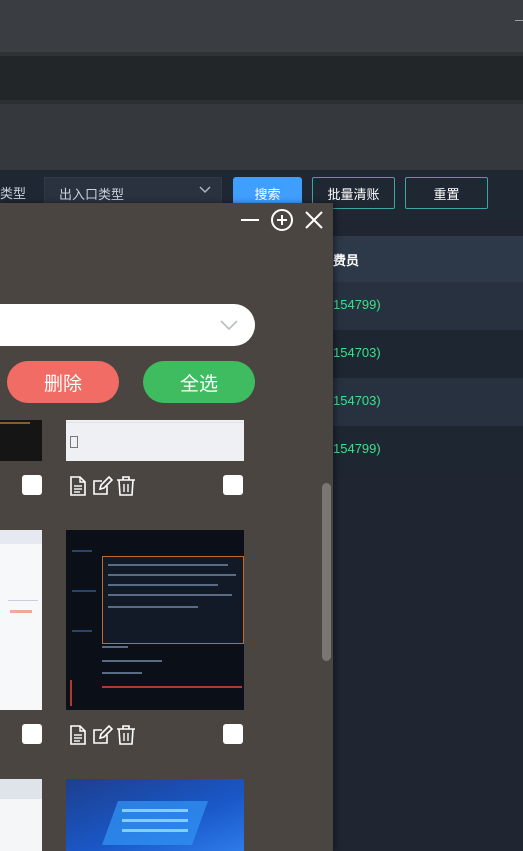 The width and height of the screenshot is (523, 851). Describe the element at coordinates (13, 193) in the screenshot. I see `filter-type-label: 类型` at that location.